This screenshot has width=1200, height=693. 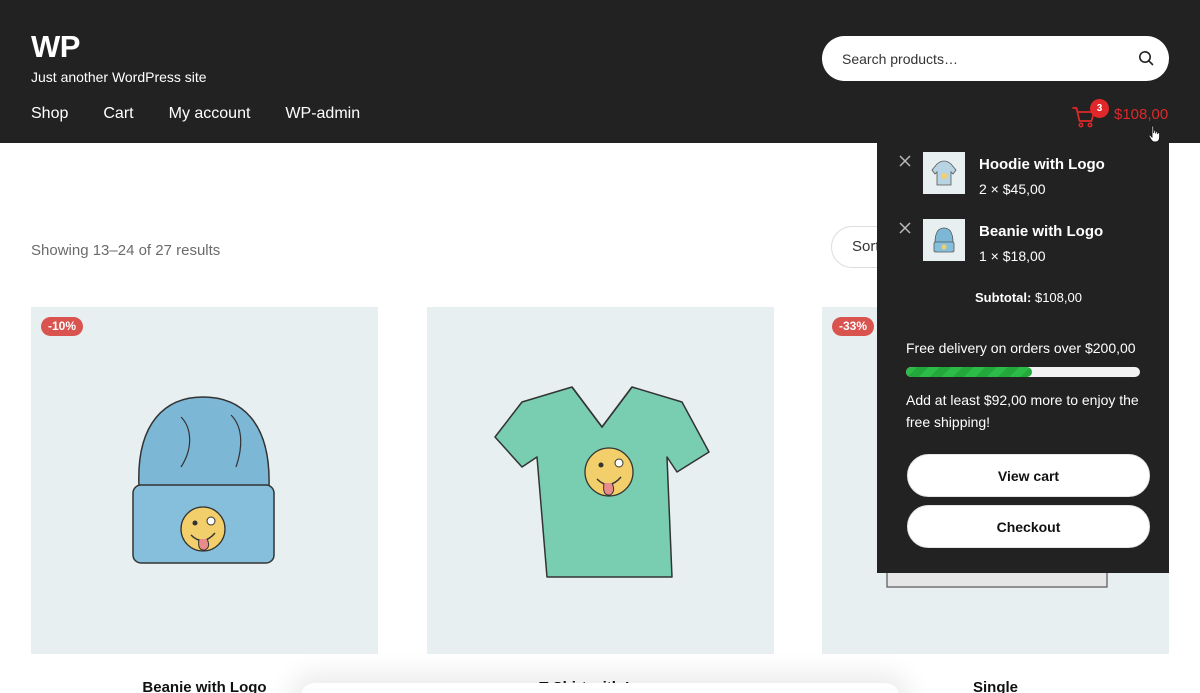 What do you see at coordinates (600, 688) in the screenshot?
I see `bottom-overlay` at bounding box center [600, 688].